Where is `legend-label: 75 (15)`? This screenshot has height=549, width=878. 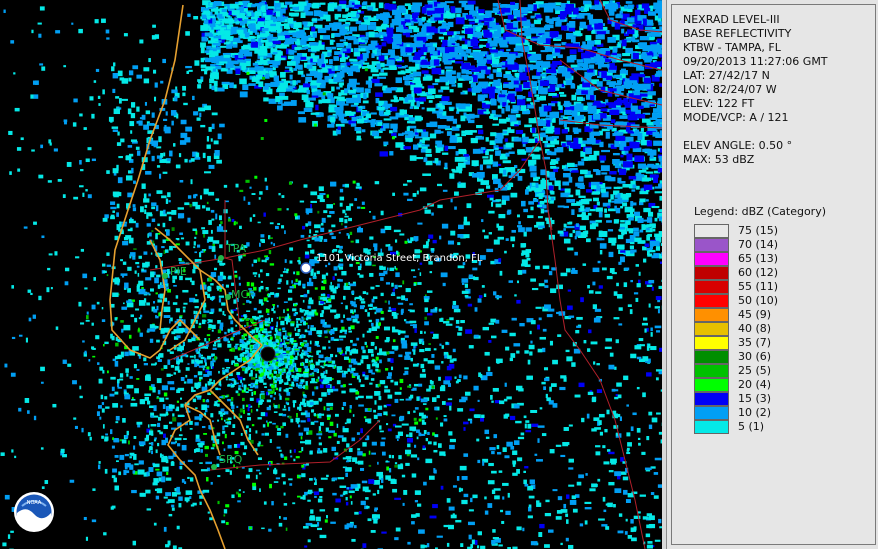 legend-label: 75 (15) is located at coordinates (758, 230).